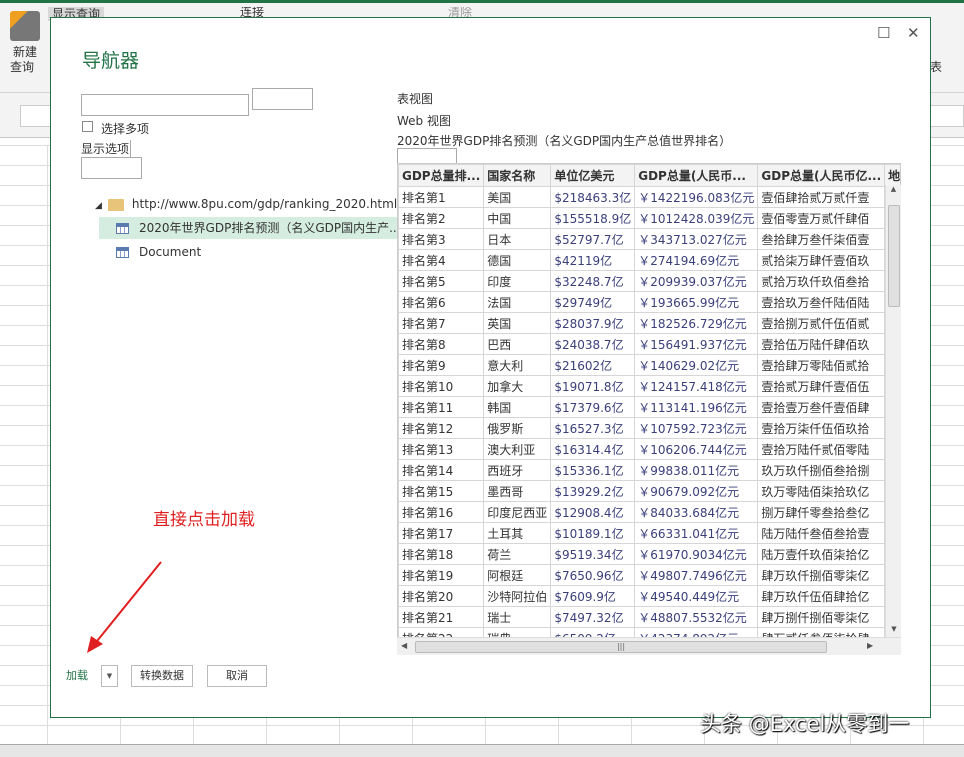 The height and width of the screenshot is (757, 964). I want to click on table-cell: ￥49540.449亿元, so click(696, 596).